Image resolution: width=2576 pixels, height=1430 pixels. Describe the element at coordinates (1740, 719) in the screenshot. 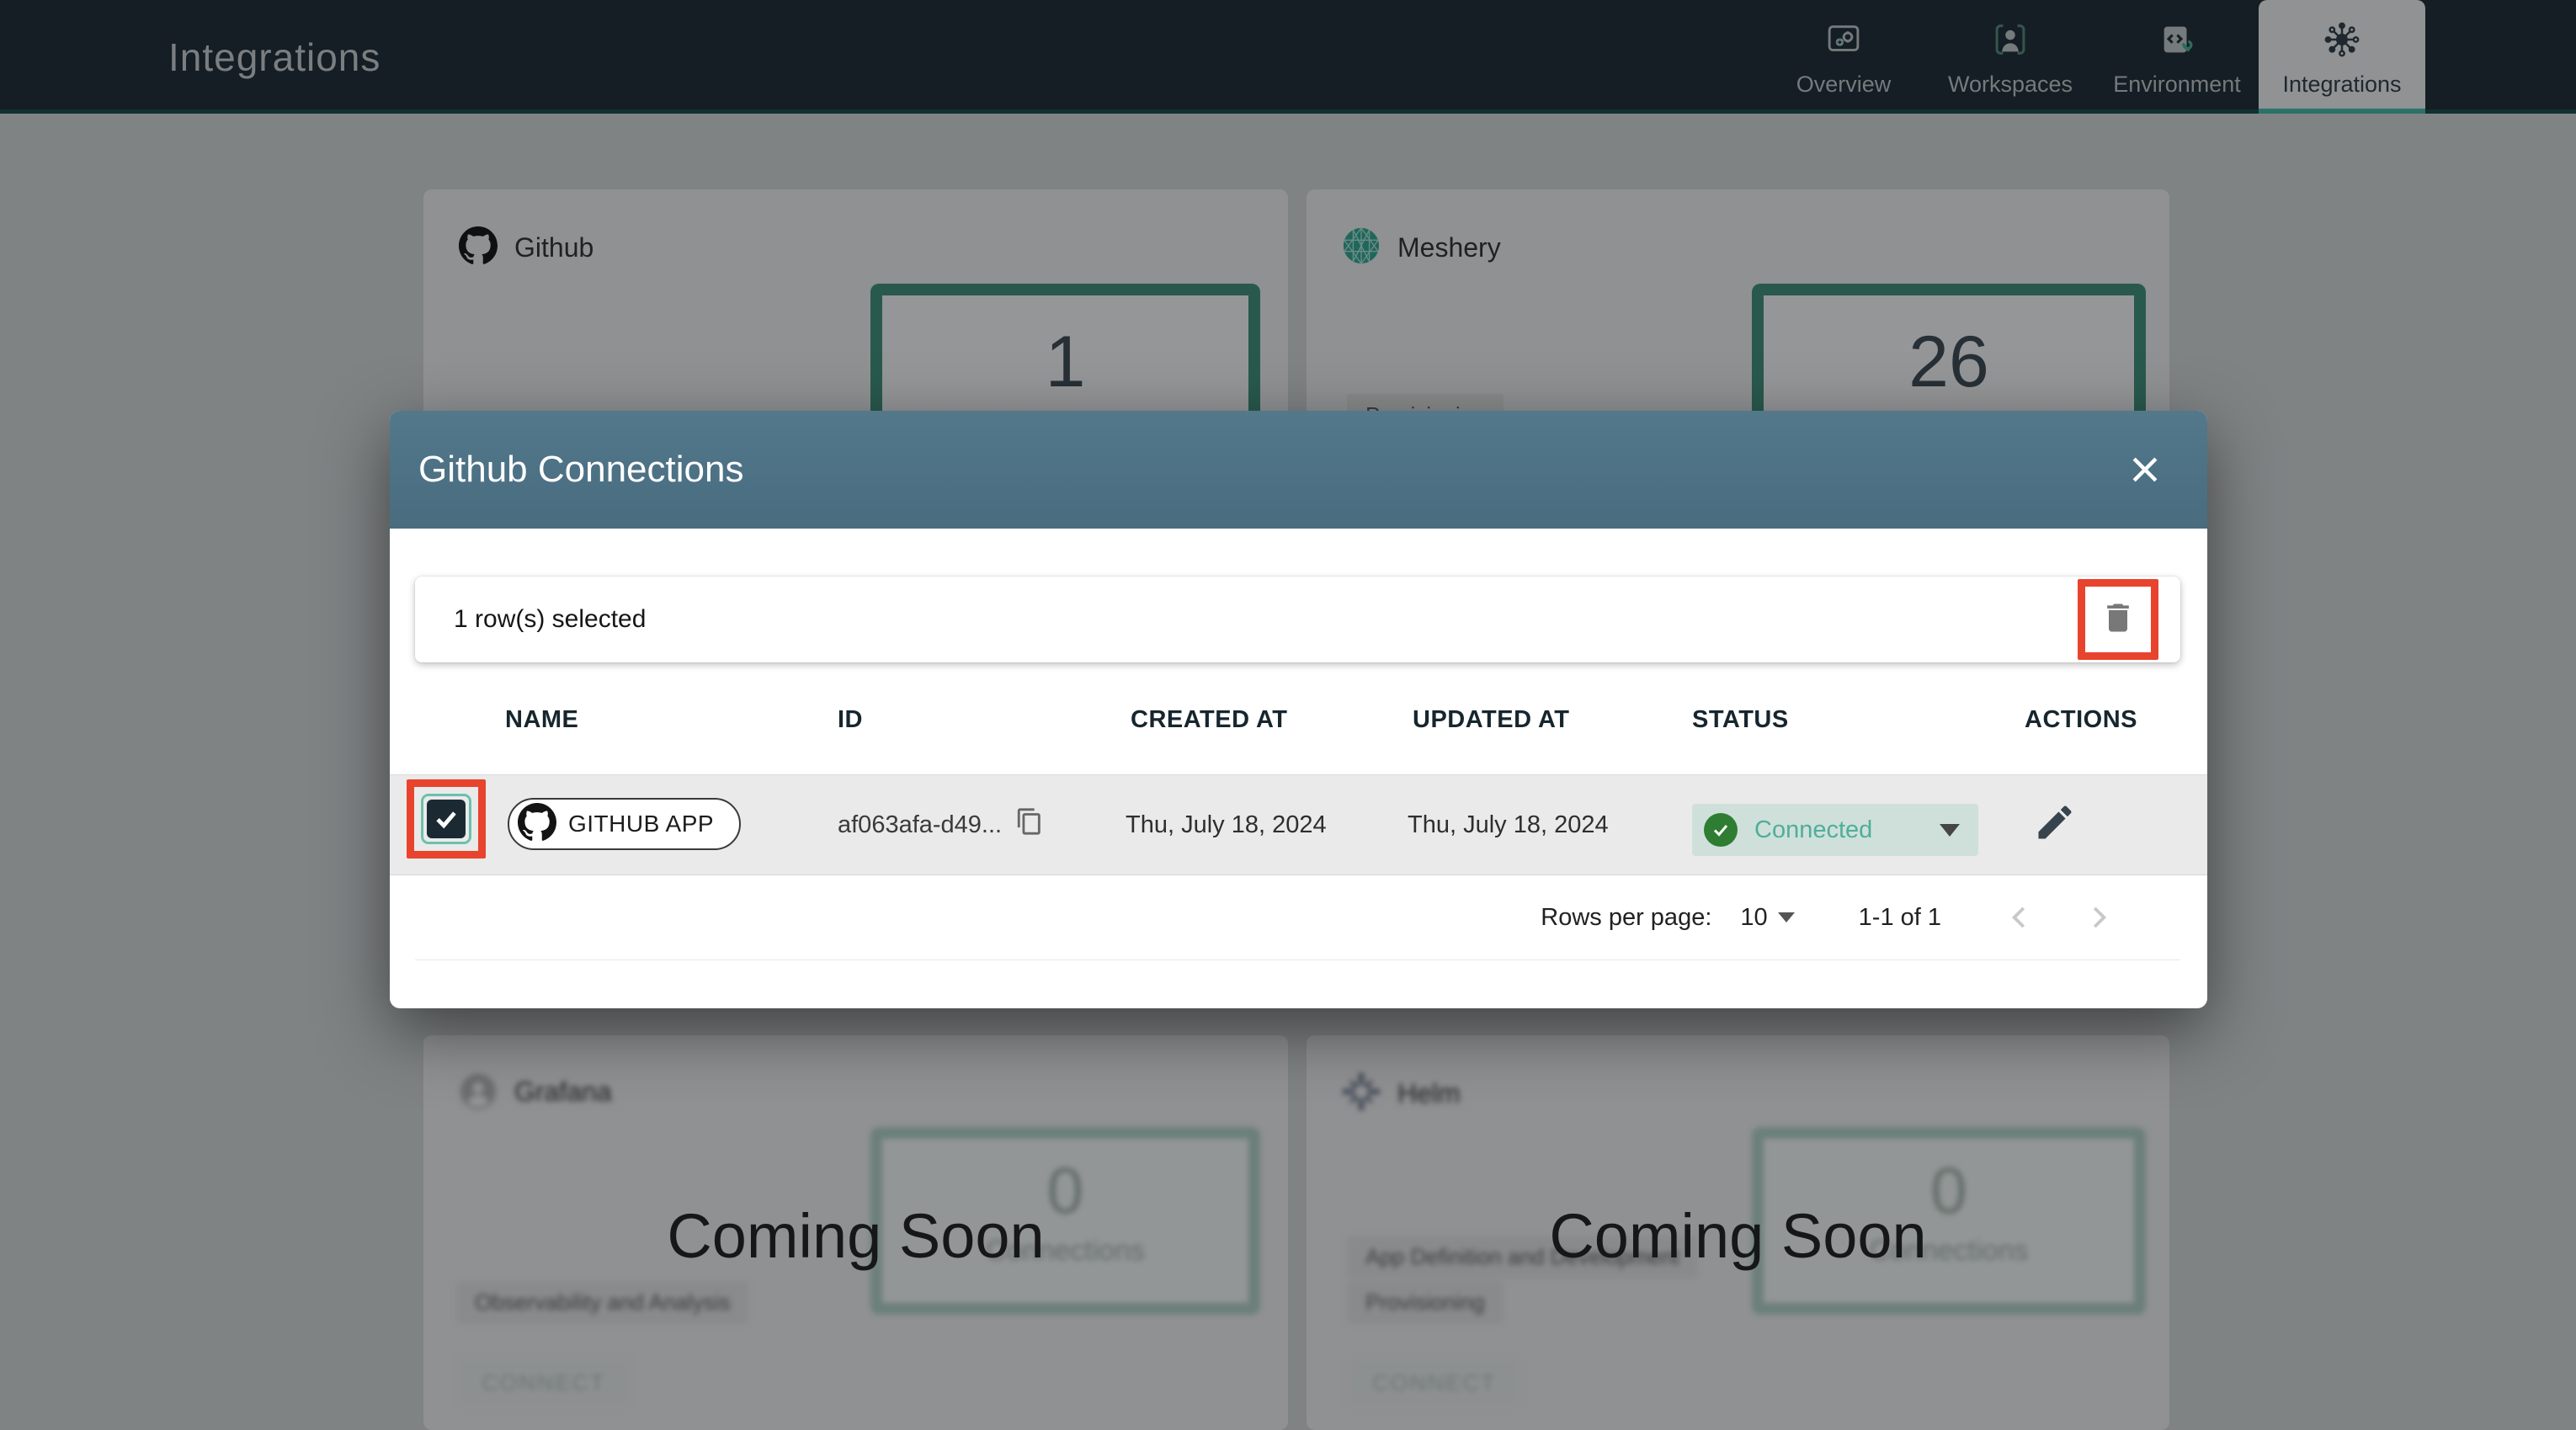

I see `column-header-status: STATUS` at that location.